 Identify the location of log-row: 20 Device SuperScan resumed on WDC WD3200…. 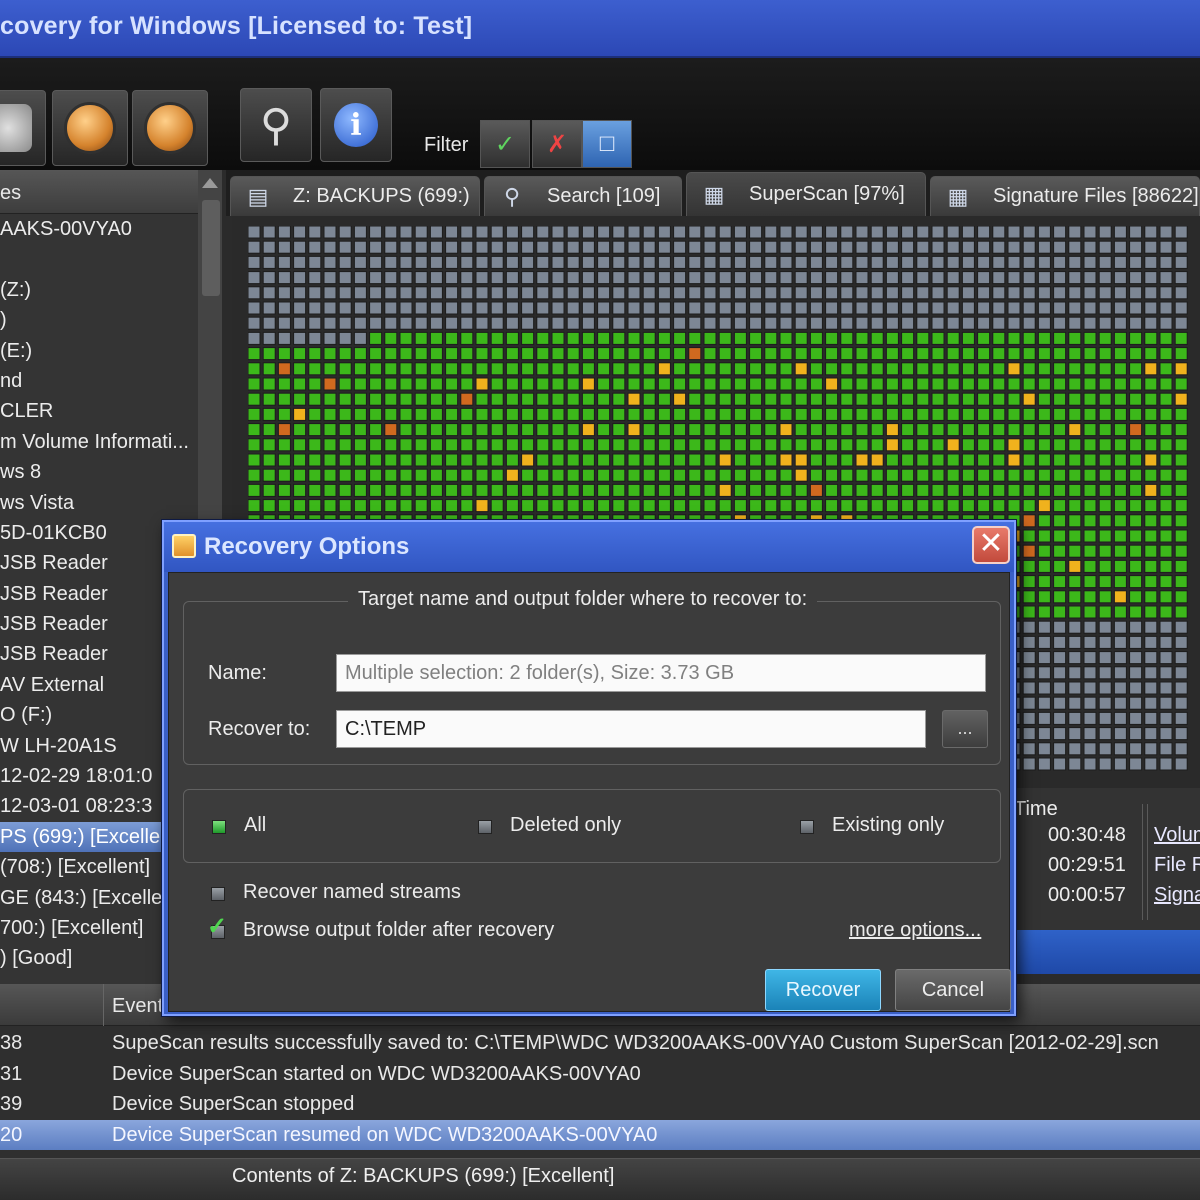
(600, 1134).